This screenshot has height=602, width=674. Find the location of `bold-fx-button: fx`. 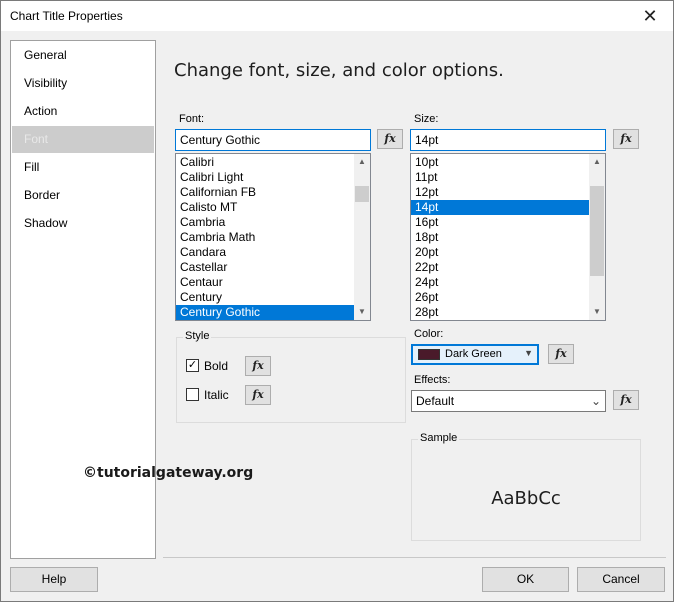

bold-fx-button: fx is located at coordinates (258, 366).